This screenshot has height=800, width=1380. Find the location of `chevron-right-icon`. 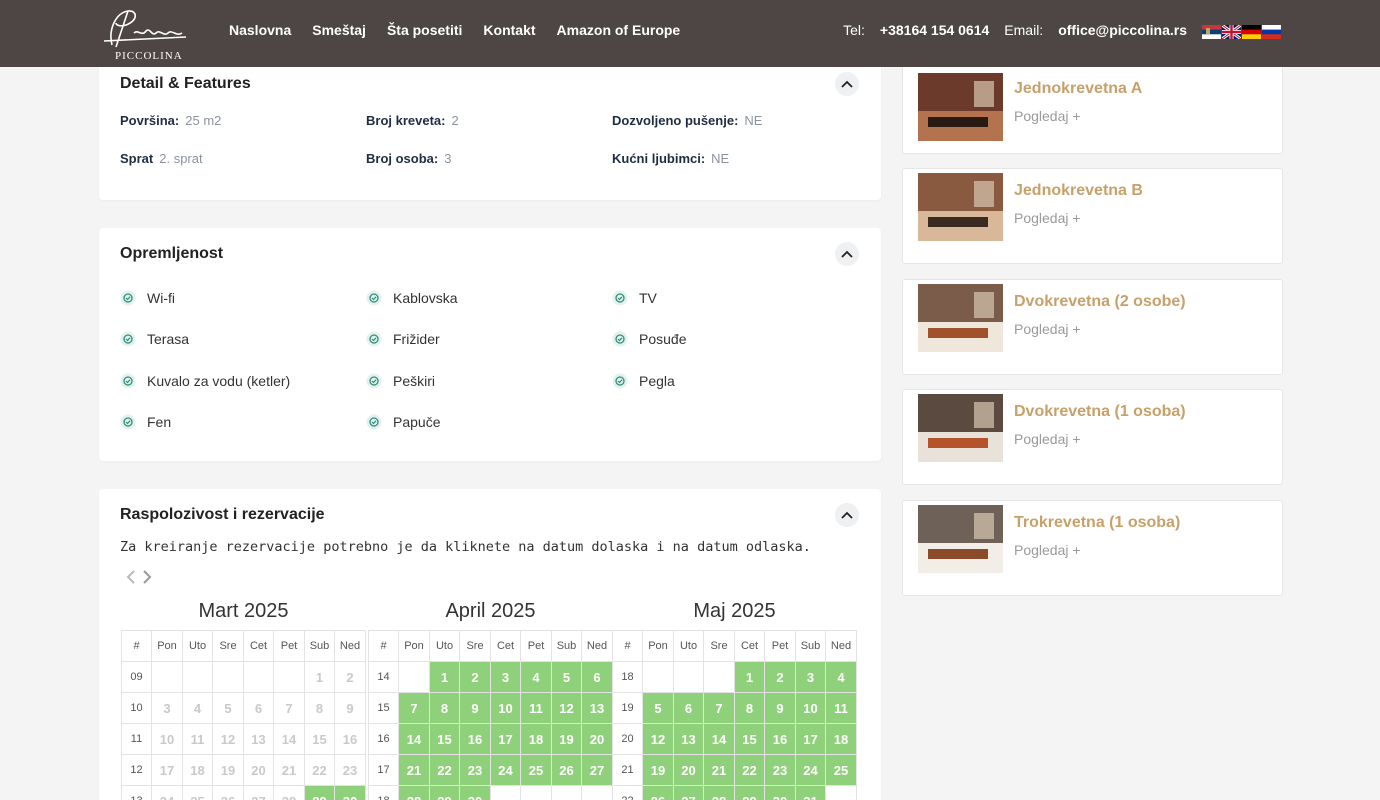

chevron-right-icon is located at coordinates (147, 577).